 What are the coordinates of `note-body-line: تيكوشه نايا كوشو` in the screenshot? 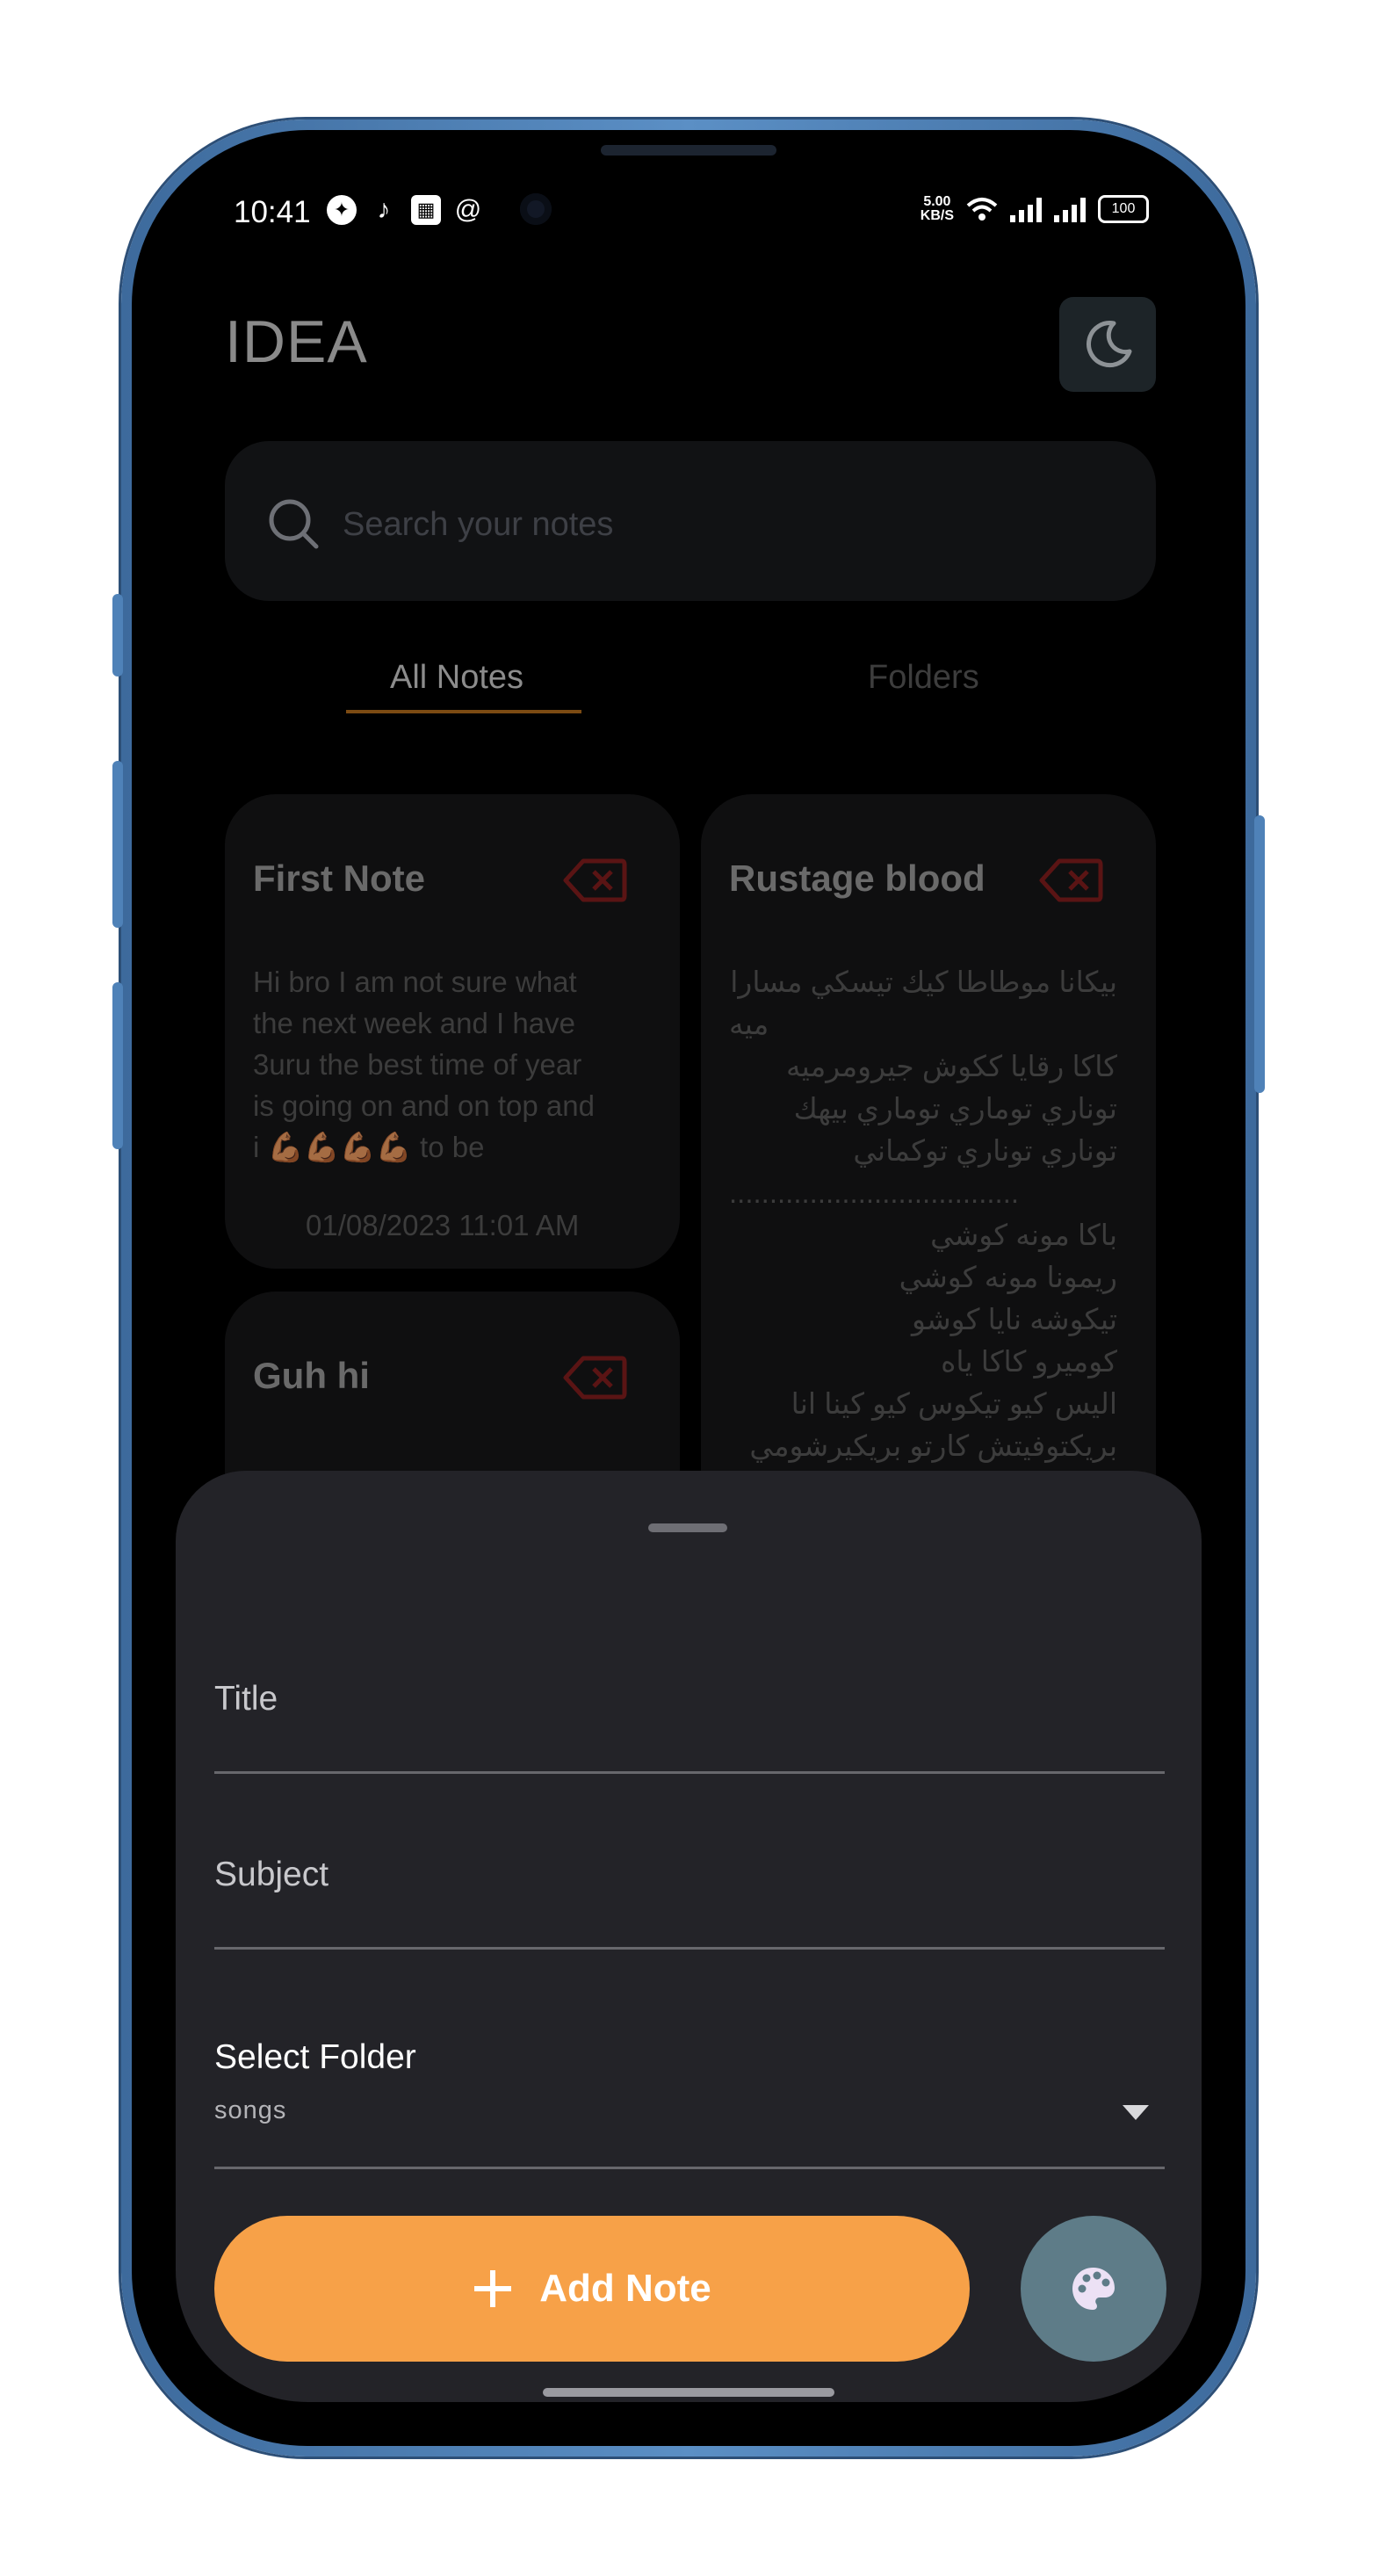 It's located at (1014, 1319).